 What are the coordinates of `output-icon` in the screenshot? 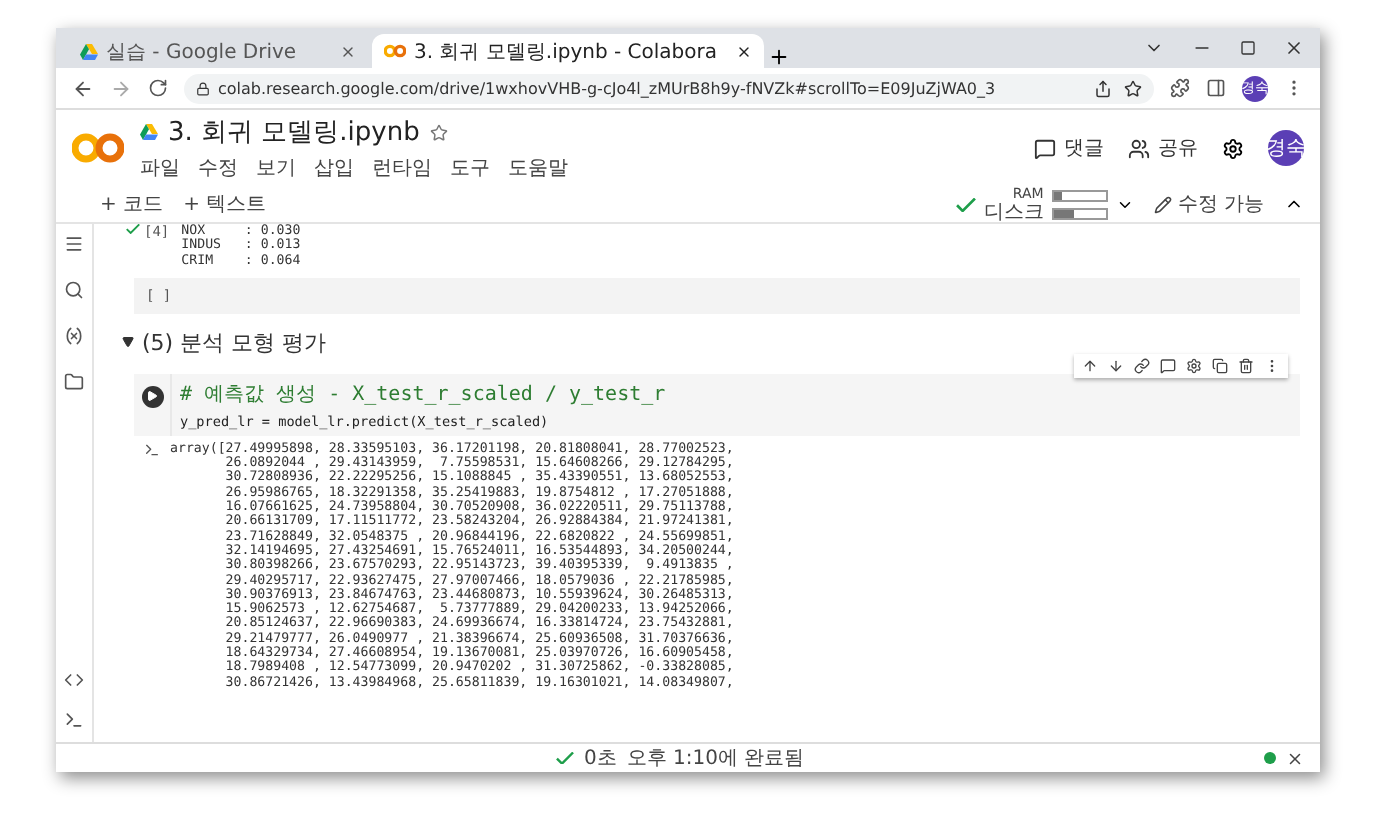 It's located at (152, 449).